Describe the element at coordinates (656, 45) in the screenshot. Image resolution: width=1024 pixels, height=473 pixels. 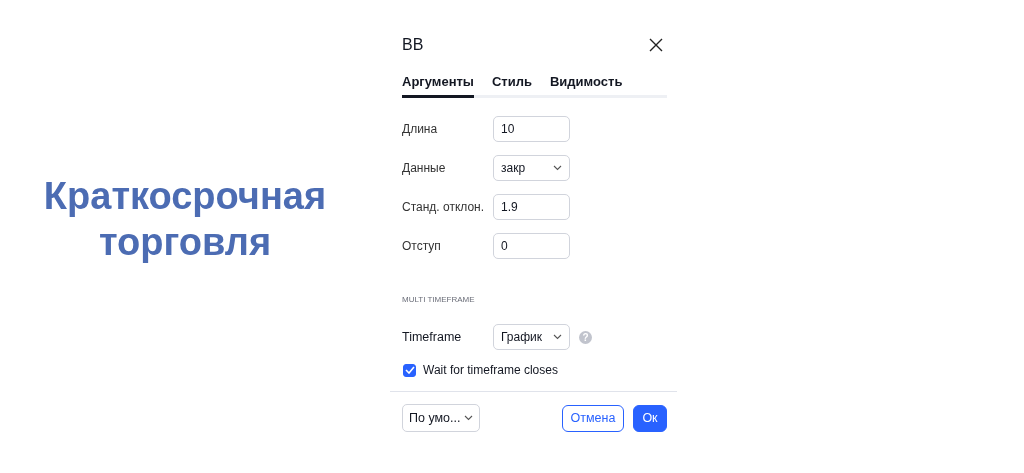
I see `close-icon` at that location.